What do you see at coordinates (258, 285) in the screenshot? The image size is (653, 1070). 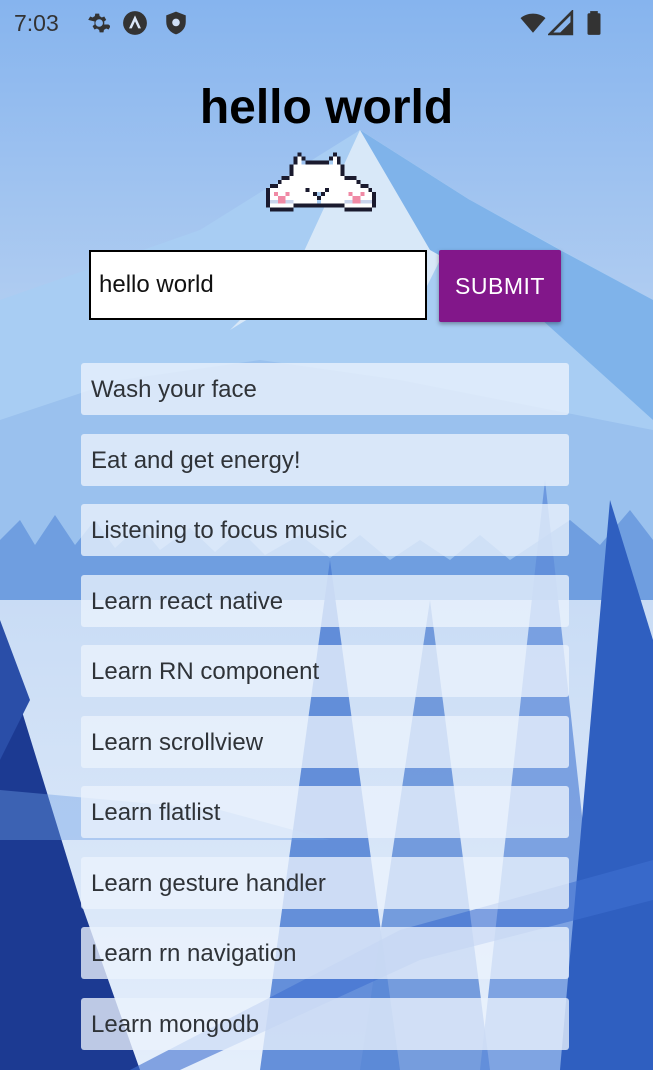 I see `todo-input` at bounding box center [258, 285].